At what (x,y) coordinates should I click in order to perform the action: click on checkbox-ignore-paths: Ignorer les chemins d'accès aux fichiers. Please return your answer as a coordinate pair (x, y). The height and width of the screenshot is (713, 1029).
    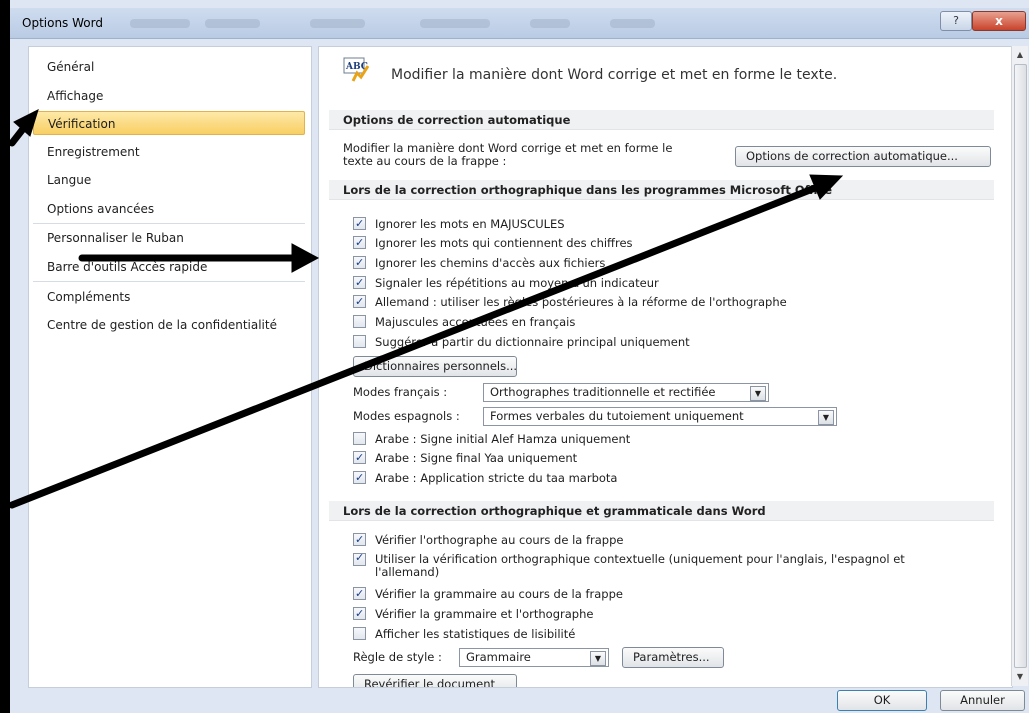
    Looking at the image, I should click on (479, 263).